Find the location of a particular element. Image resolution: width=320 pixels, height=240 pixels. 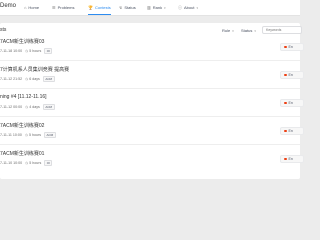

contest-meta: 7-11-12 00:00 ◷ 4 days ACM is located at coordinates (27, 107).